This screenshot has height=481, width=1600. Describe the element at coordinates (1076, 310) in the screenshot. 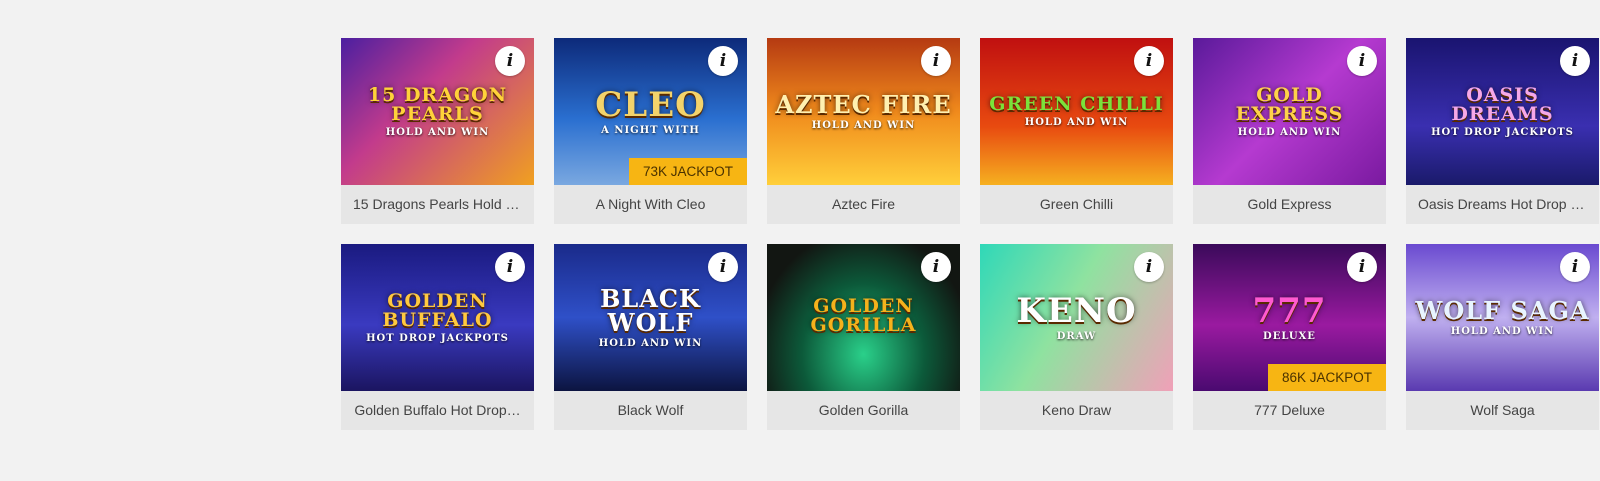

I see `game-logo-title: KENO` at that location.